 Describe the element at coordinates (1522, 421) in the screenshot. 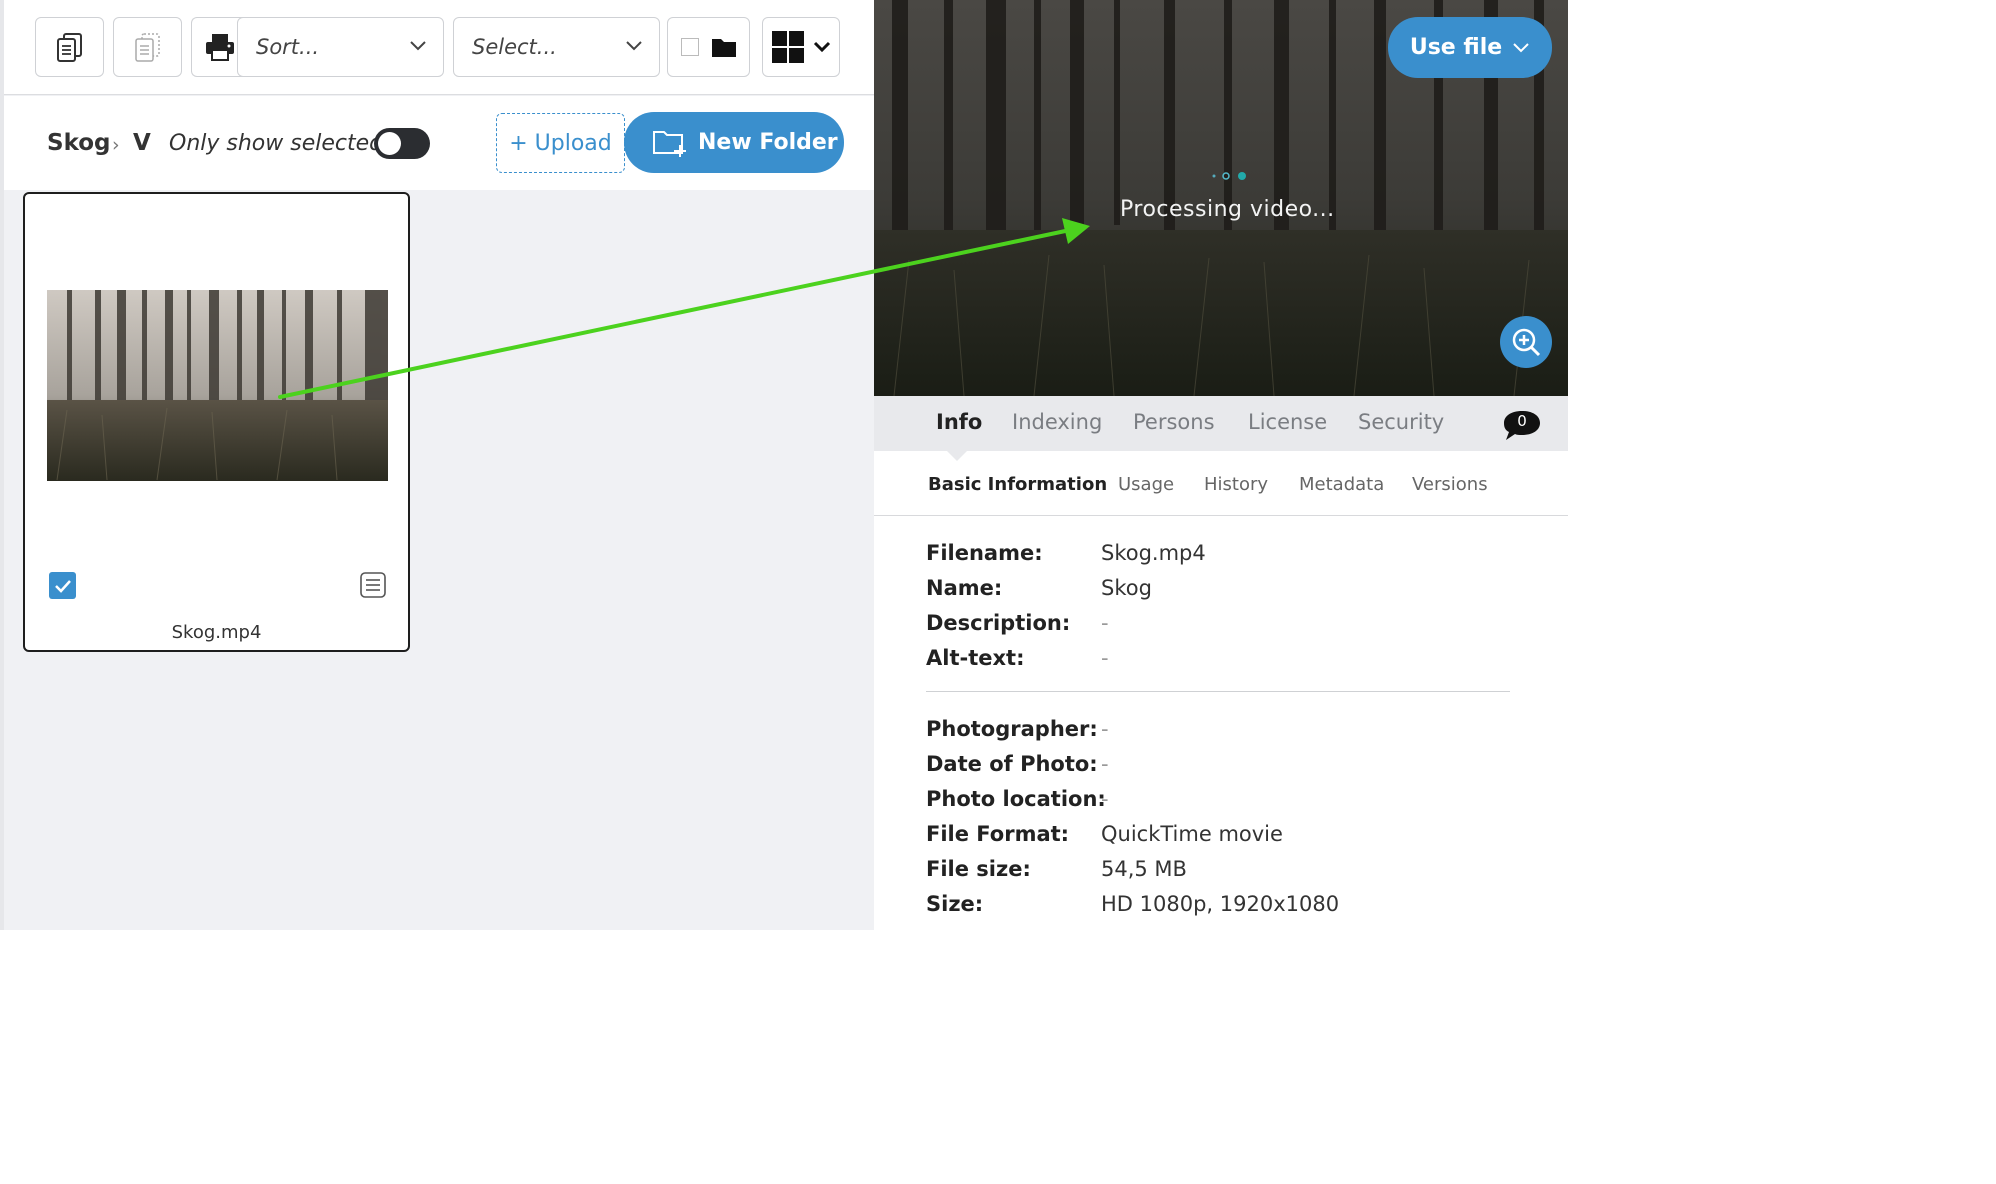

I see `comment-count: 0` at that location.